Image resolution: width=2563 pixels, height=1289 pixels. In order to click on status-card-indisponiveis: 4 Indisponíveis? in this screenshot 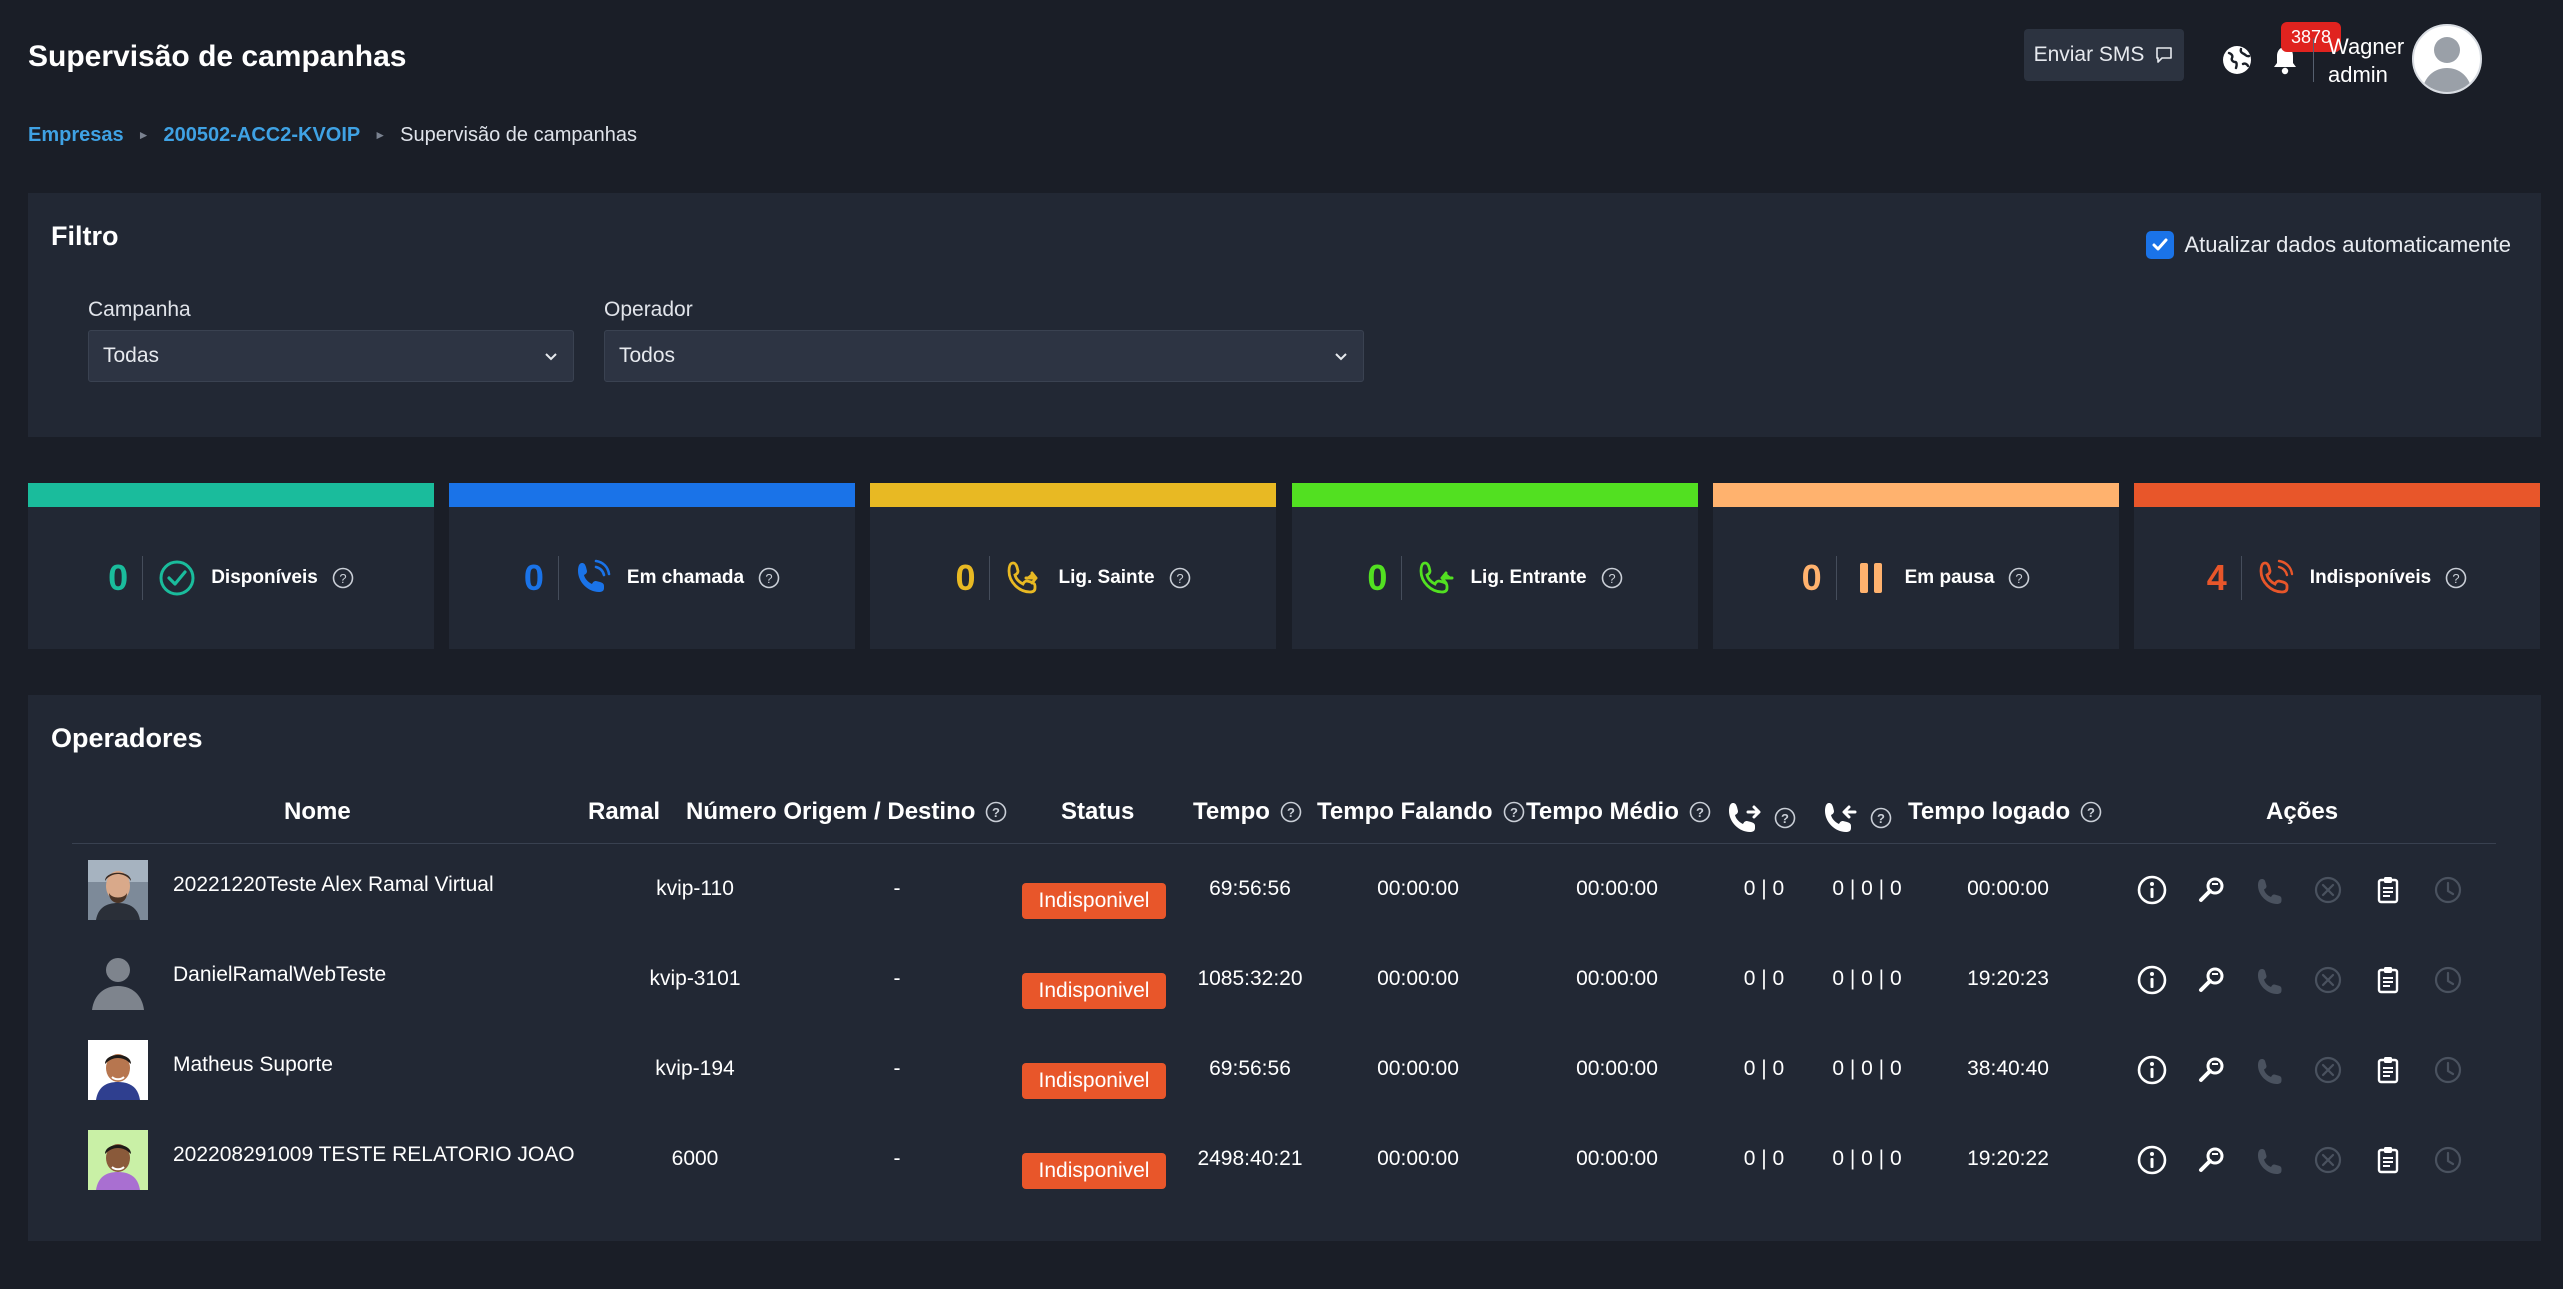, I will do `click(2337, 566)`.